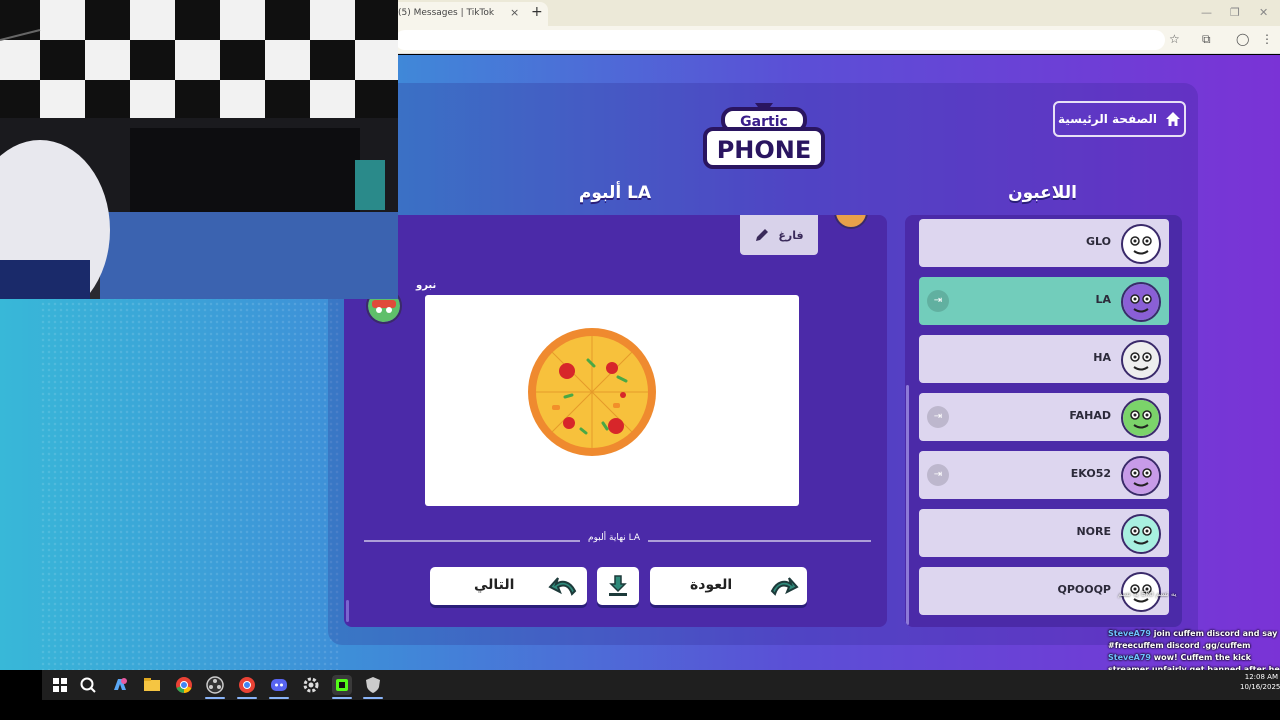 The height and width of the screenshot is (720, 1280). Describe the element at coordinates (780, 40) in the screenshot. I see `address-bar` at that location.